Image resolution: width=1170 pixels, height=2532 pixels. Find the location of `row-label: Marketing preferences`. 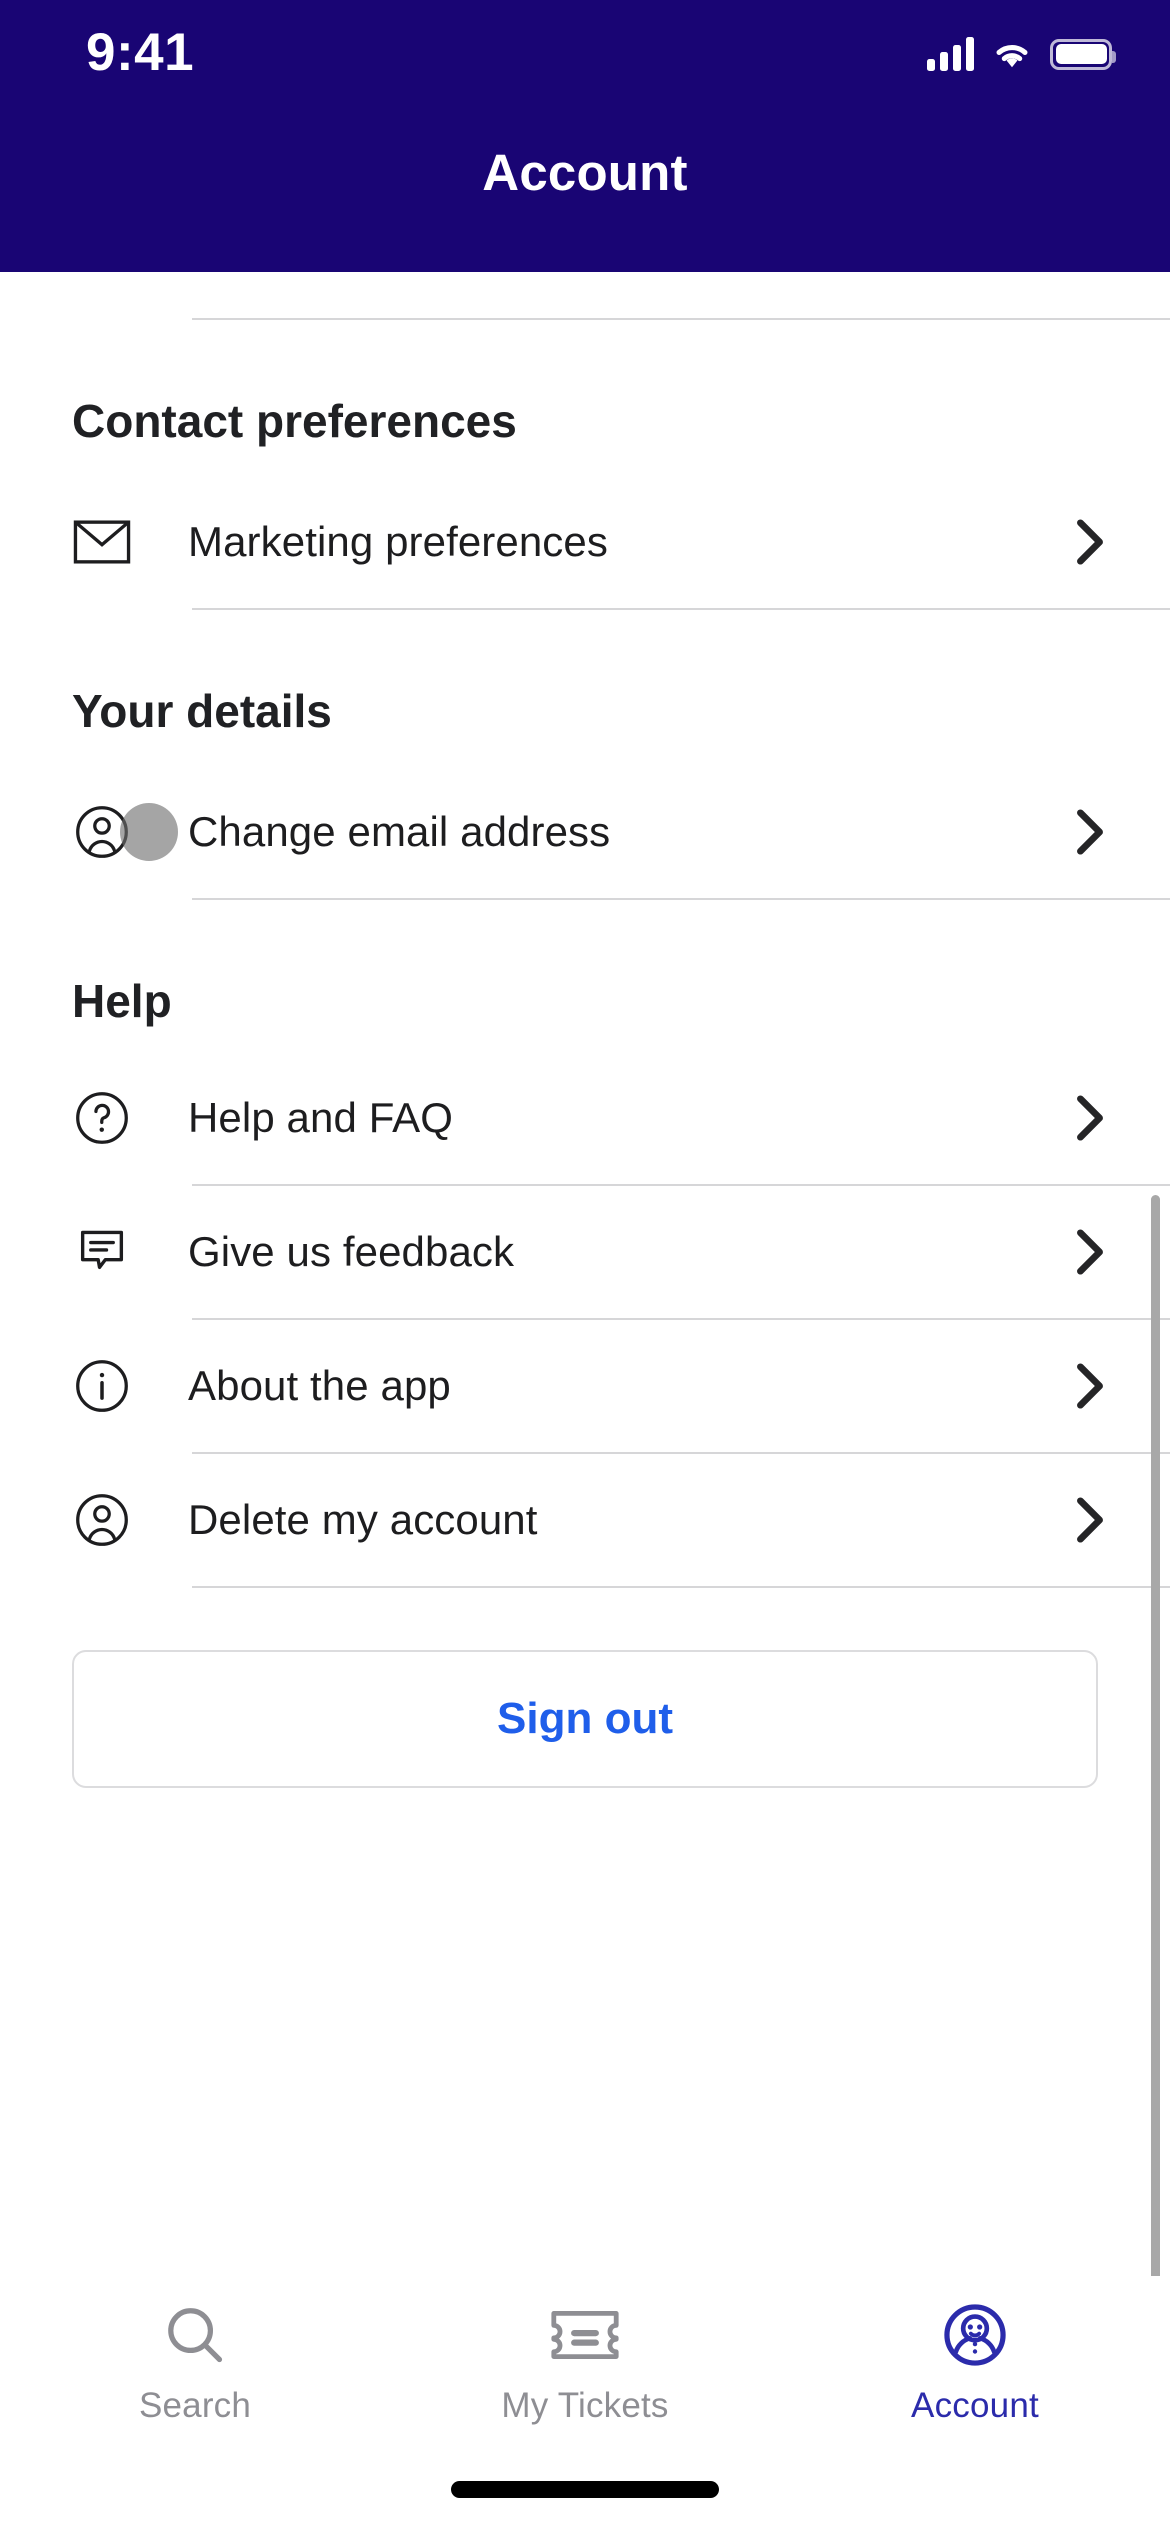

row-label: Marketing preferences is located at coordinates (398, 541).